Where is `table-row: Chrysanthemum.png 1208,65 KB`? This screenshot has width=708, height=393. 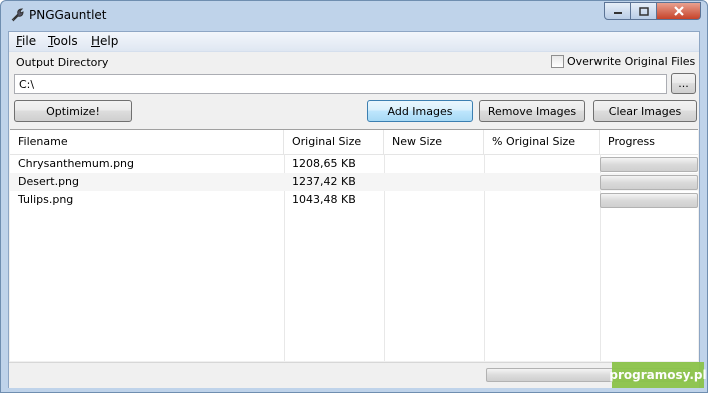
table-row: Chrysanthemum.png 1208,65 KB is located at coordinates (354, 164).